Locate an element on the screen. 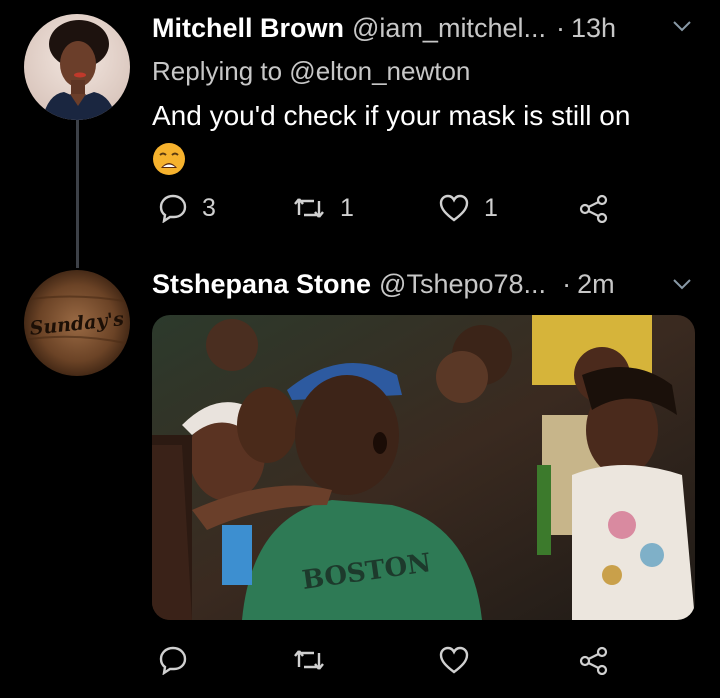 Image resolution: width=720 pixels, height=698 pixels. timestamp: 13h is located at coordinates (593, 28).